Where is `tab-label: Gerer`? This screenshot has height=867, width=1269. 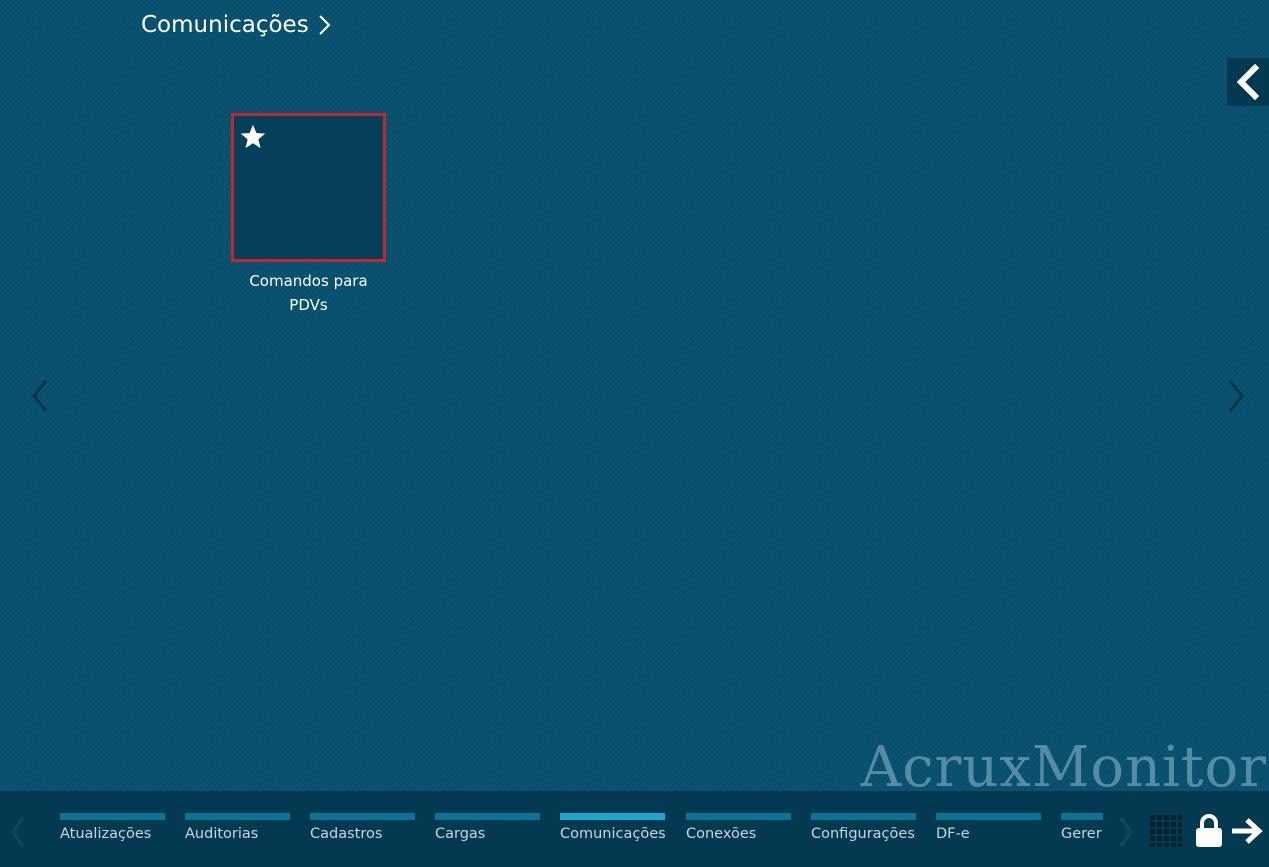 tab-label: Gerer is located at coordinates (1081, 834).